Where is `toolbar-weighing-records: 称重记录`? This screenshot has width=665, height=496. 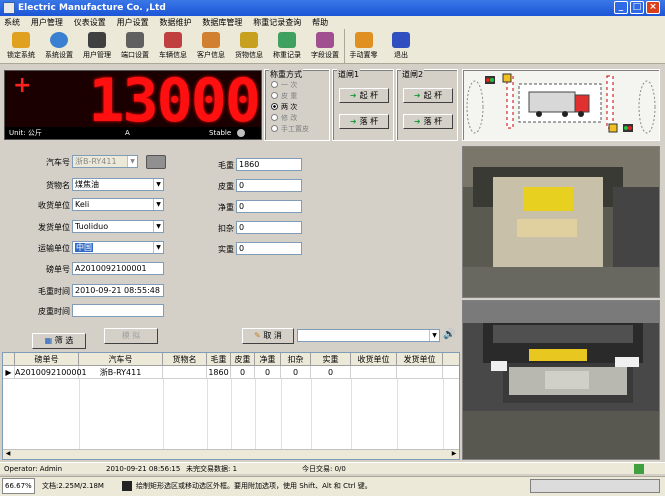 toolbar-weighing-records: 称重记录 is located at coordinates (287, 46).